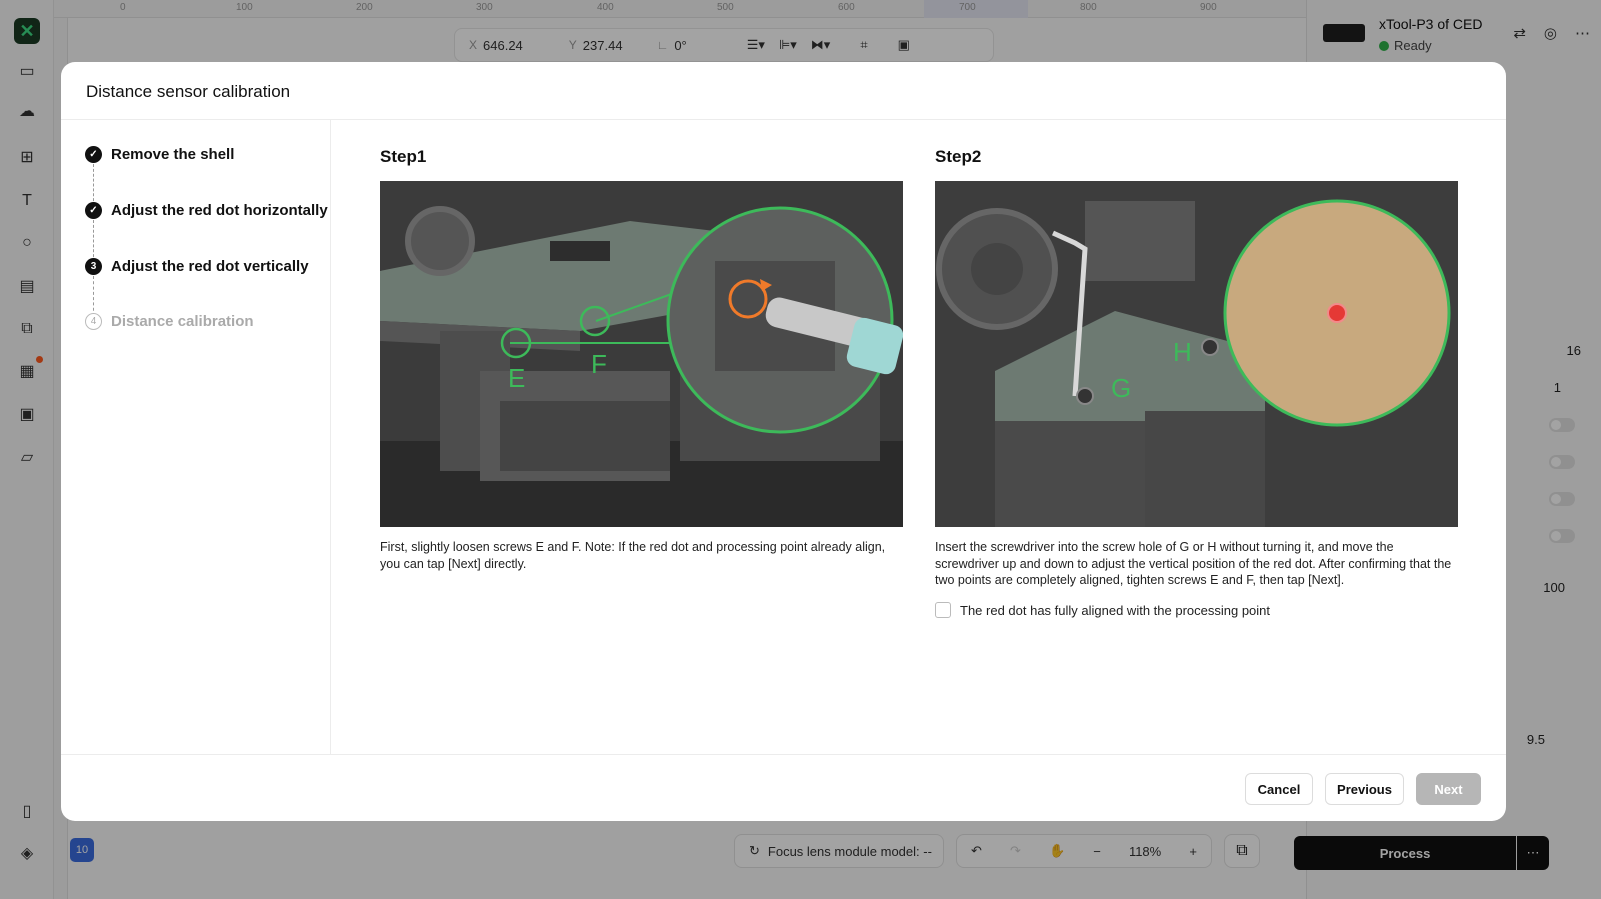  I want to click on step-number: 3, so click(93, 266).